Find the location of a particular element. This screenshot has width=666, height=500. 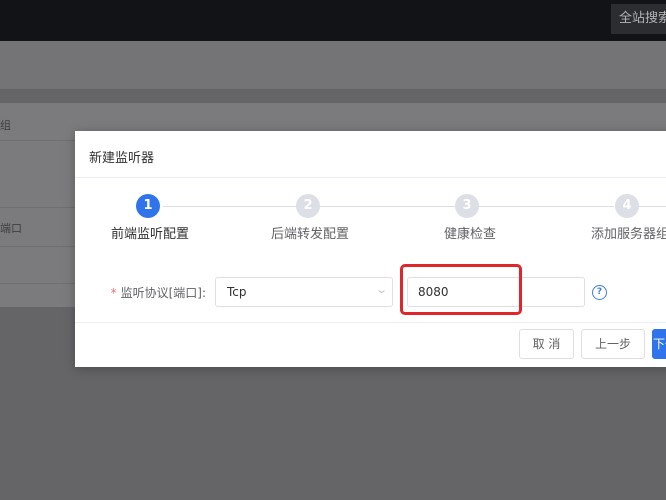

protocol-port-label-text: 监听协议[端口]: is located at coordinates (163, 293).